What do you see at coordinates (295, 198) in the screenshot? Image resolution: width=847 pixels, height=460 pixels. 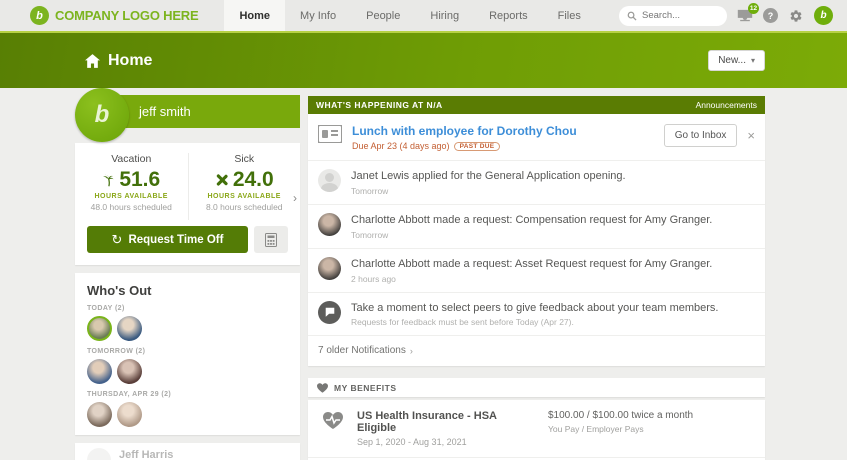 I see `balance-carousel-next: ›` at bounding box center [295, 198].